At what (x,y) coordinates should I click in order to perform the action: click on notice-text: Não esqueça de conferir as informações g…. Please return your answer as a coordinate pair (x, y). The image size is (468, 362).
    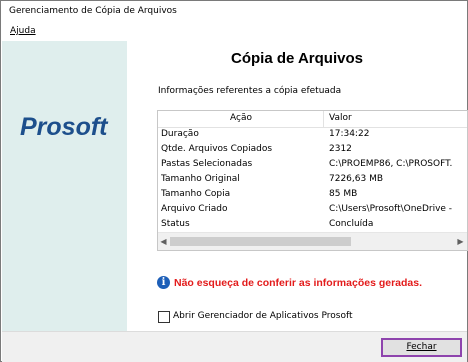
    Looking at the image, I should click on (298, 283).